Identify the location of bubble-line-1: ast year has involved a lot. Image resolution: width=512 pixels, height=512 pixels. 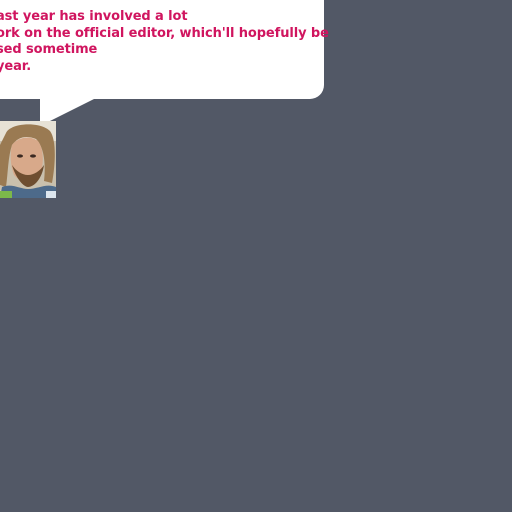
(94, 16).